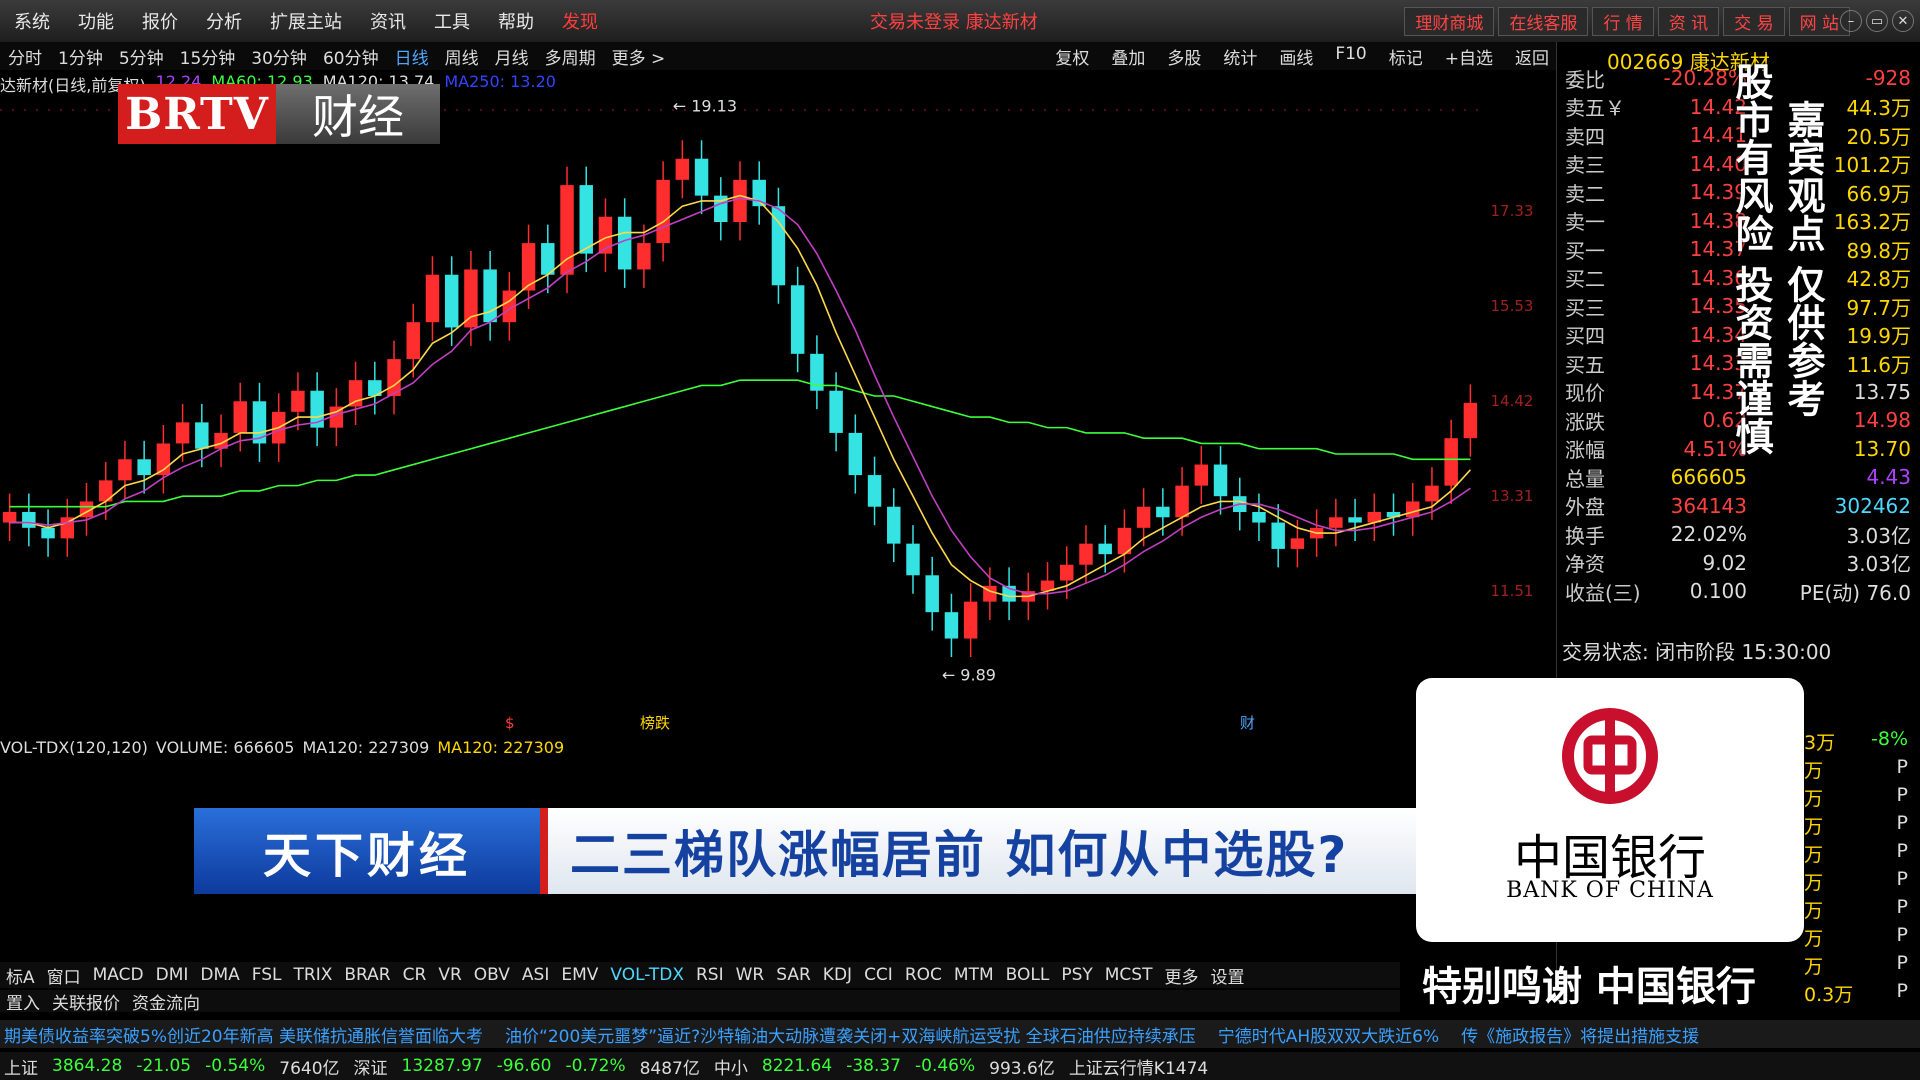 The image size is (1920, 1080). Describe the element at coordinates (313, 975) in the screenshot. I see `indicator-tab: TRIX` at that location.